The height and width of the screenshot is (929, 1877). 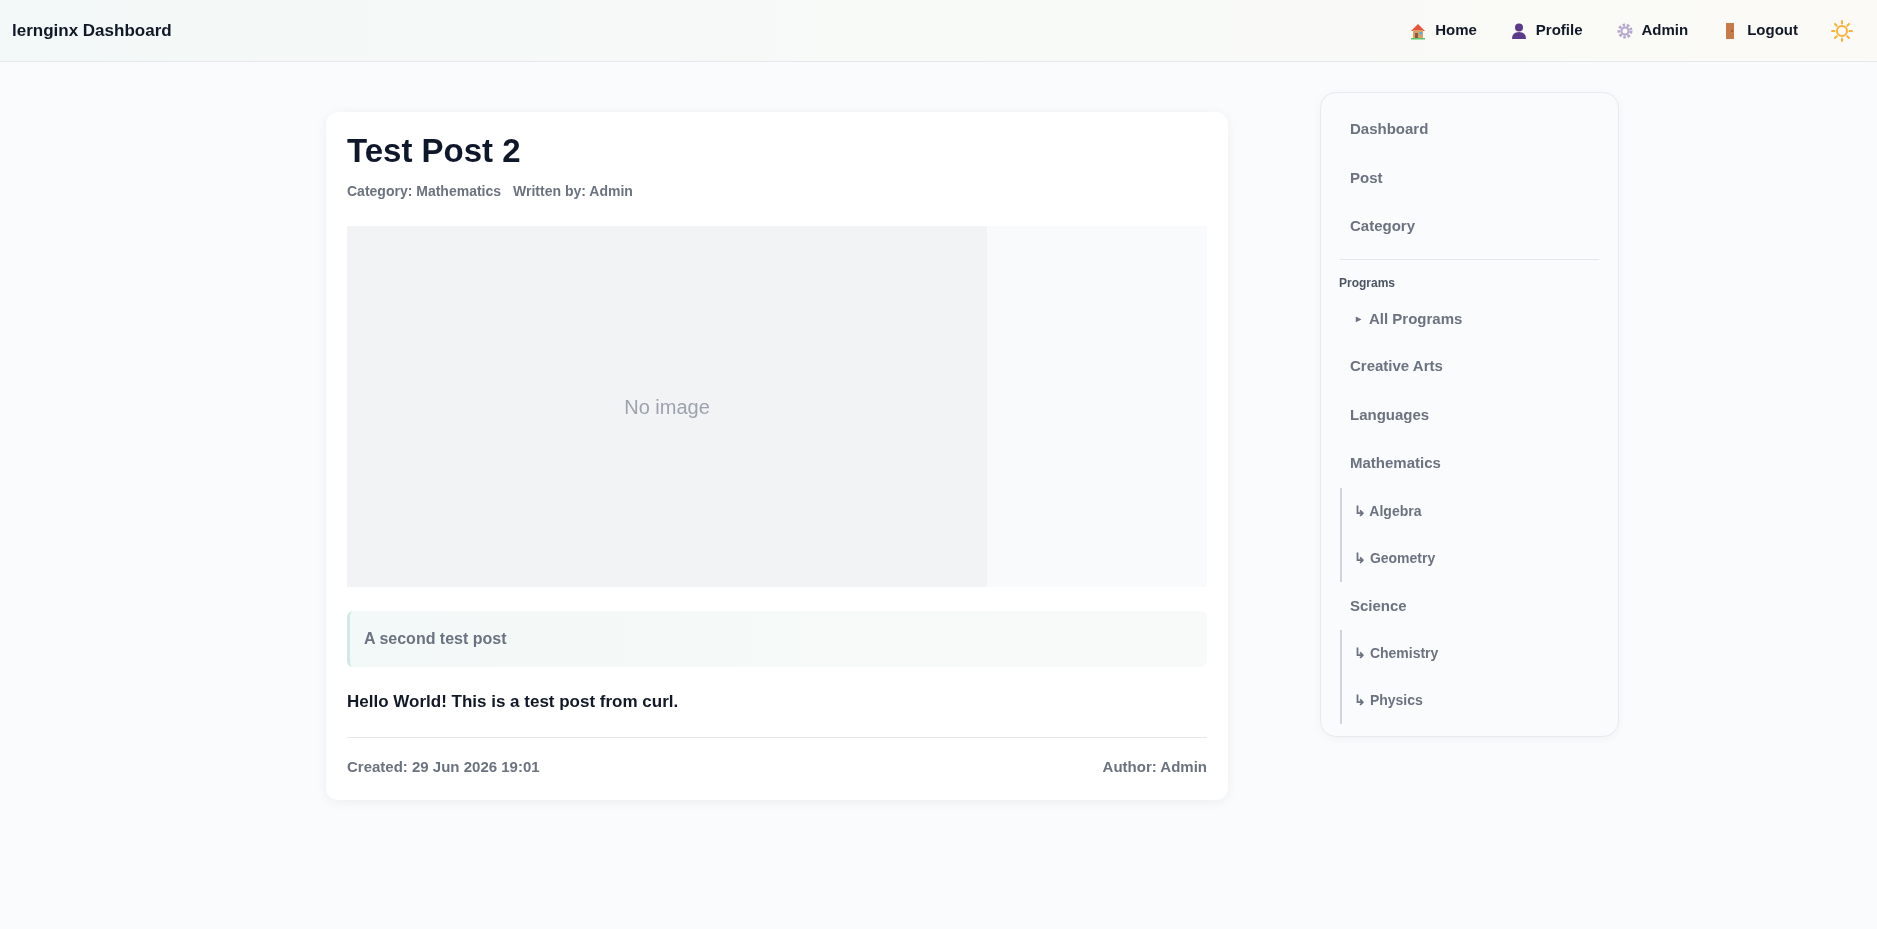 What do you see at coordinates (513, 702) in the screenshot?
I see `post-body: Hello World! This is a test post from curl.` at bounding box center [513, 702].